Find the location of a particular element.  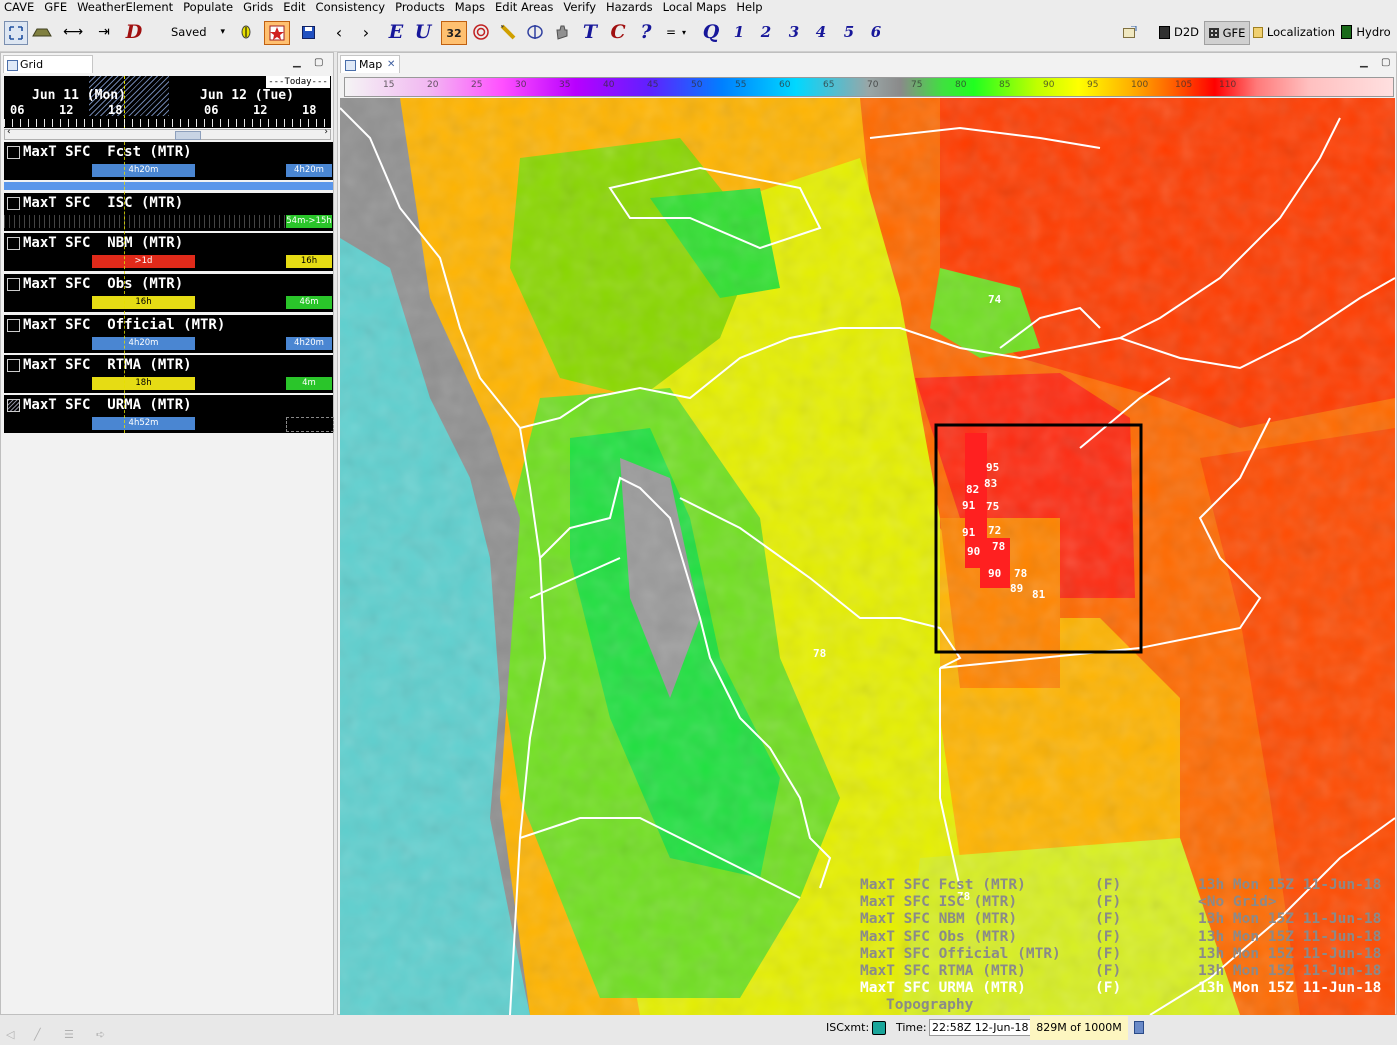

menu-hazards: Hazards is located at coordinates (629, 7).